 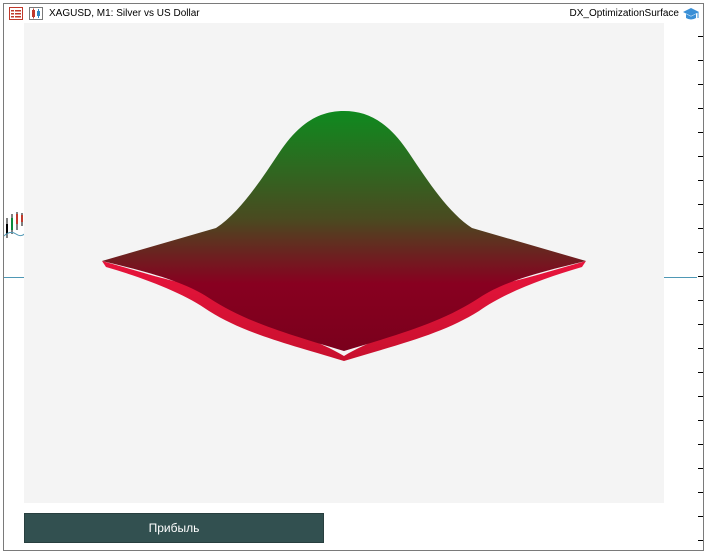 What do you see at coordinates (691, 14) in the screenshot?
I see `graduation-cap-icon` at bounding box center [691, 14].